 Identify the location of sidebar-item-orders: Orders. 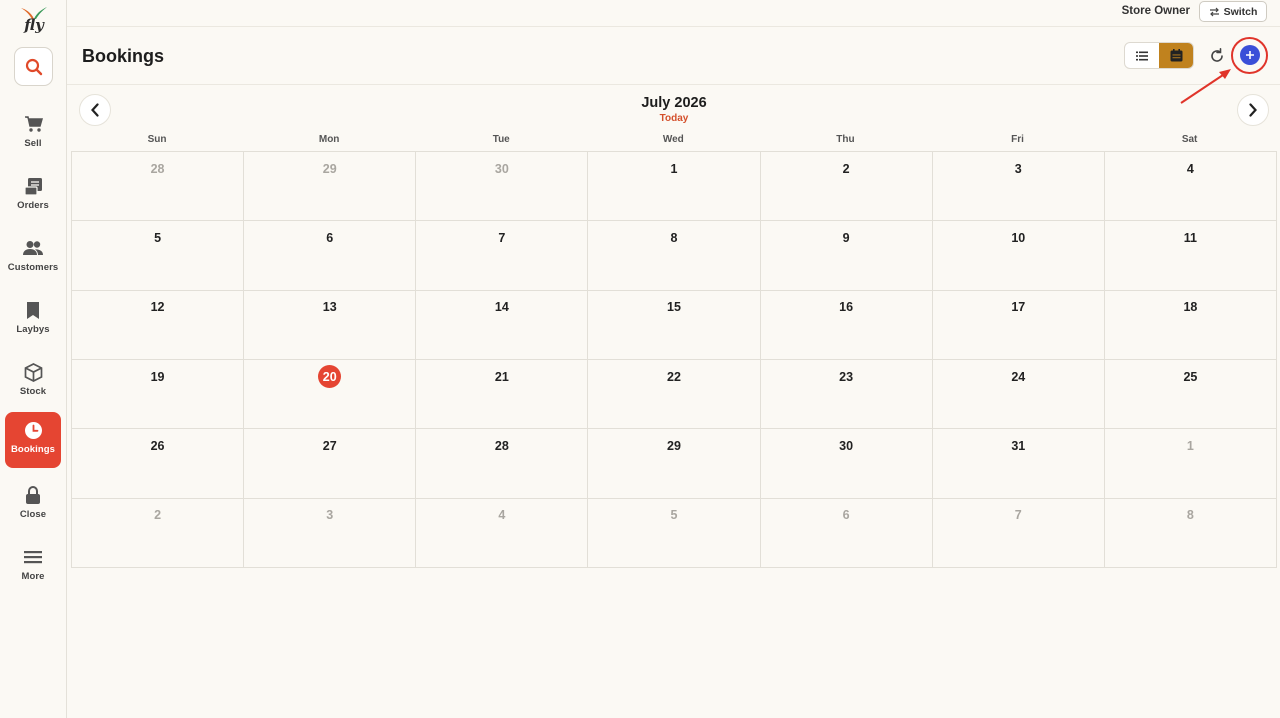
(33, 196).